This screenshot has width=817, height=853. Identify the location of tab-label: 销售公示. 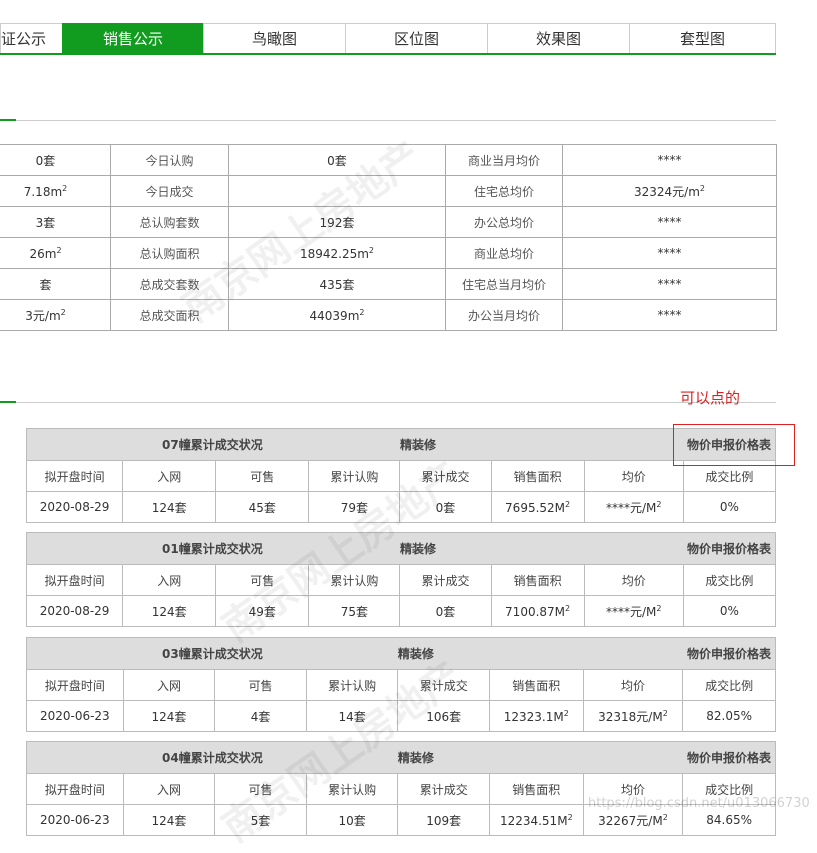
(132, 39).